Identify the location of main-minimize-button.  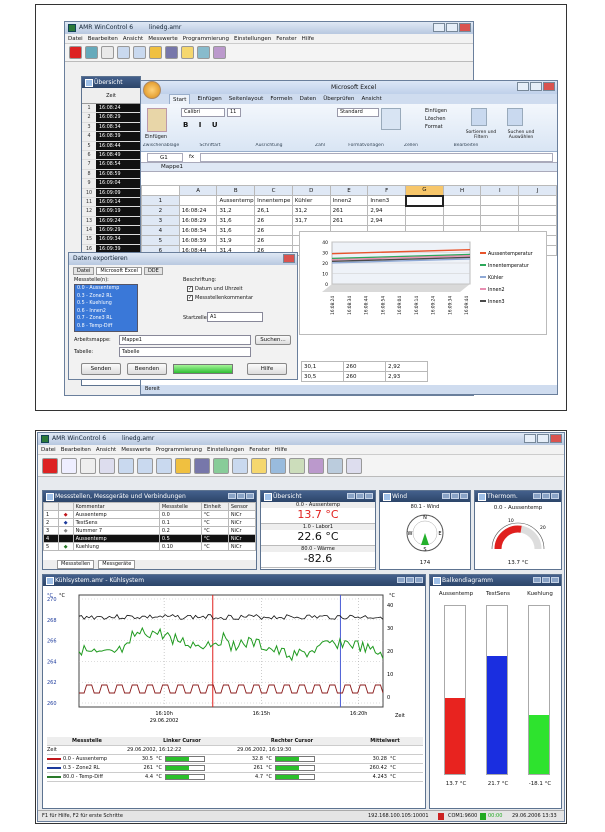
(530, 438).